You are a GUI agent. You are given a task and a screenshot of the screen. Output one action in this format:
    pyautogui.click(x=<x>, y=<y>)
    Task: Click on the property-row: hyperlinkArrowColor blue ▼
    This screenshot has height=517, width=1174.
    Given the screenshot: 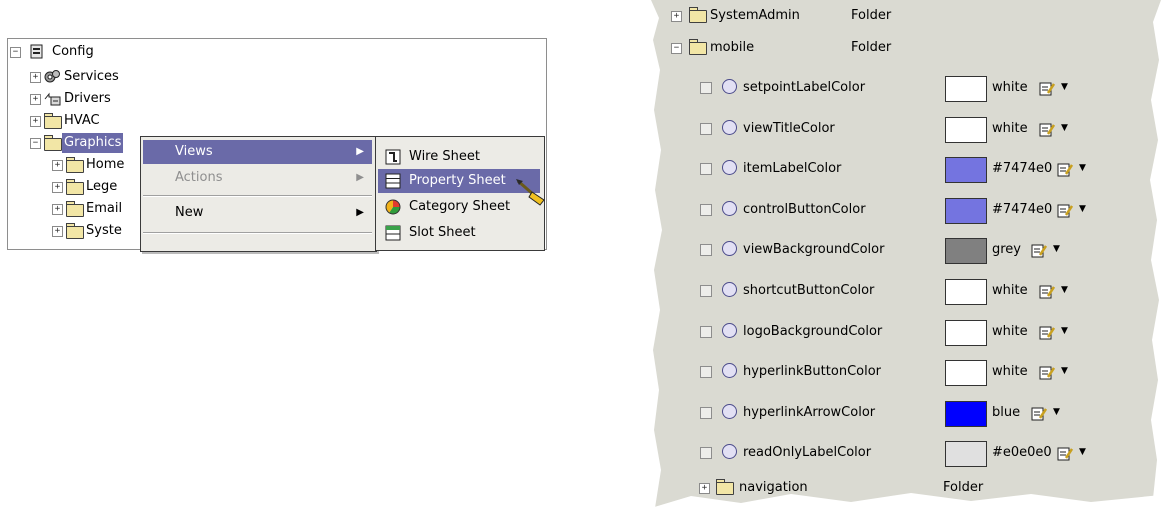 What is the action you would take?
    pyautogui.click(x=906, y=412)
    